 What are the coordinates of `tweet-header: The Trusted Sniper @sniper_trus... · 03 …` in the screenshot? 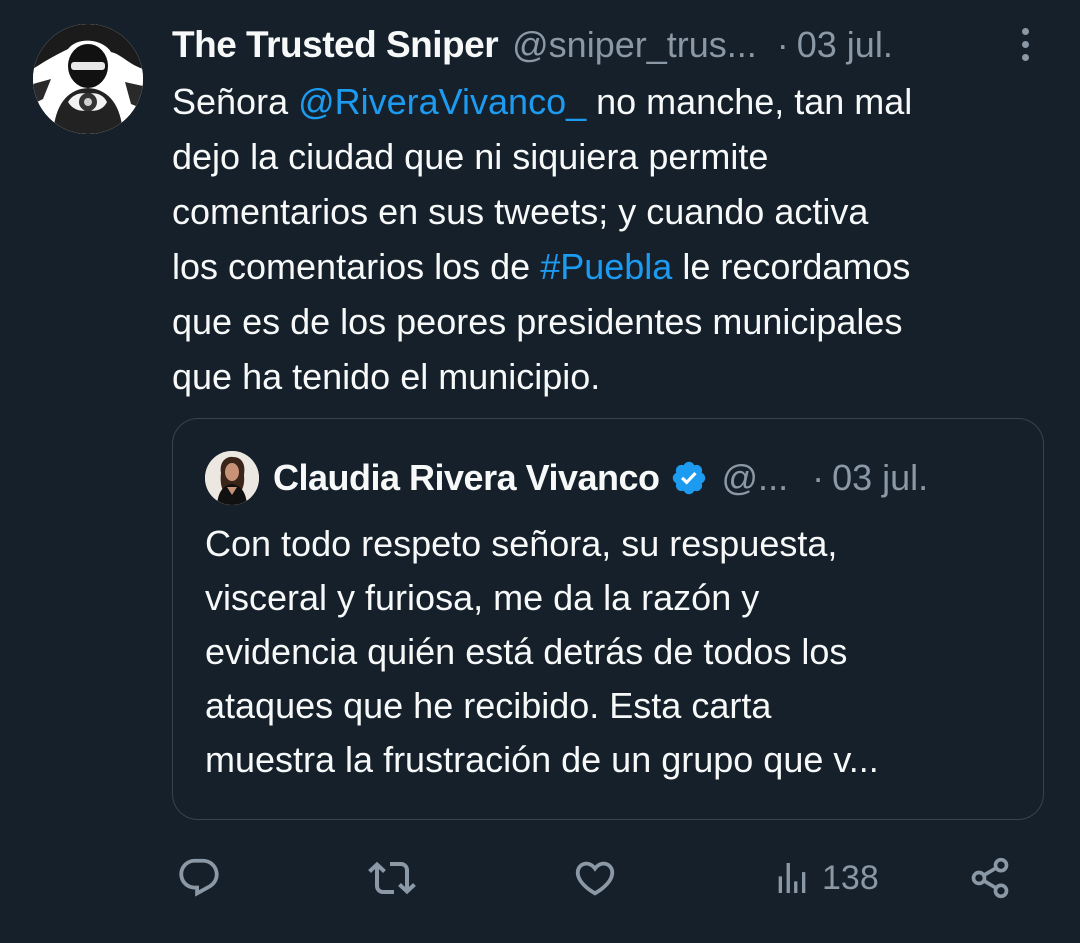 It's located at (612, 45).